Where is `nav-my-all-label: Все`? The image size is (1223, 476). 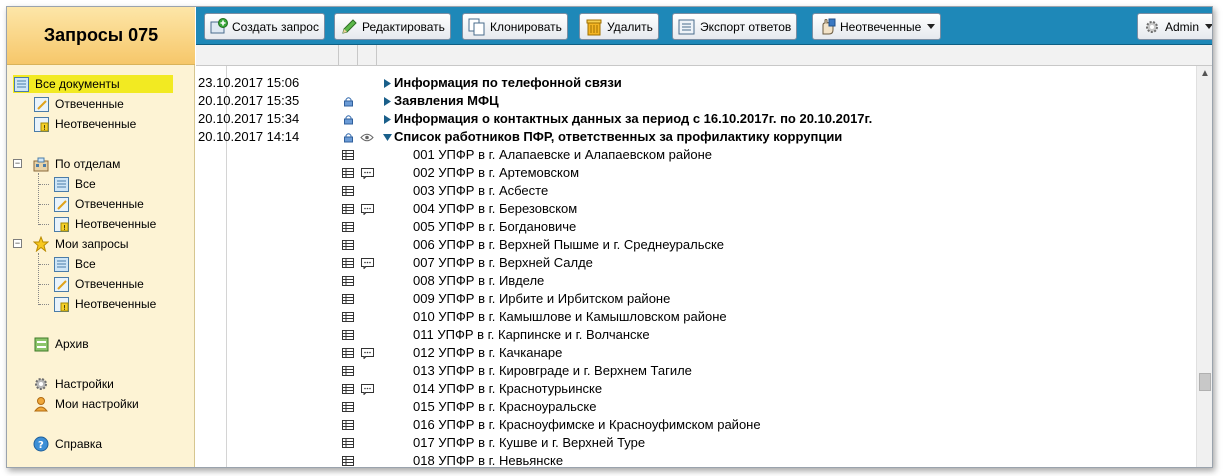 nav-my-all-label: Все is located at coordinates (85, 264).